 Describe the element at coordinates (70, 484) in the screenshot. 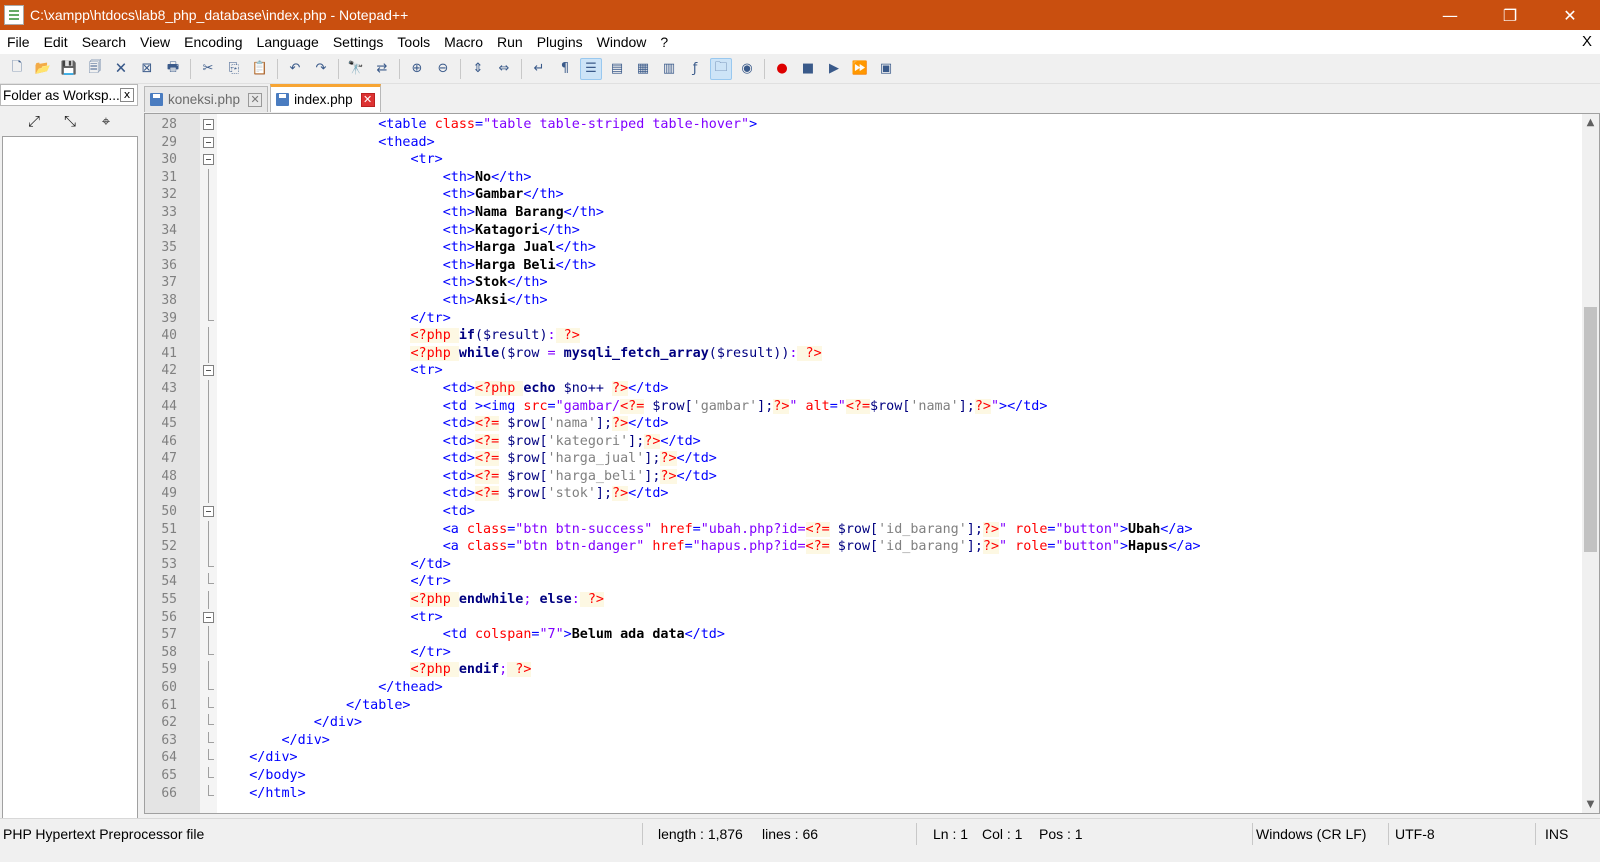

I see `folder-tree` at that location.